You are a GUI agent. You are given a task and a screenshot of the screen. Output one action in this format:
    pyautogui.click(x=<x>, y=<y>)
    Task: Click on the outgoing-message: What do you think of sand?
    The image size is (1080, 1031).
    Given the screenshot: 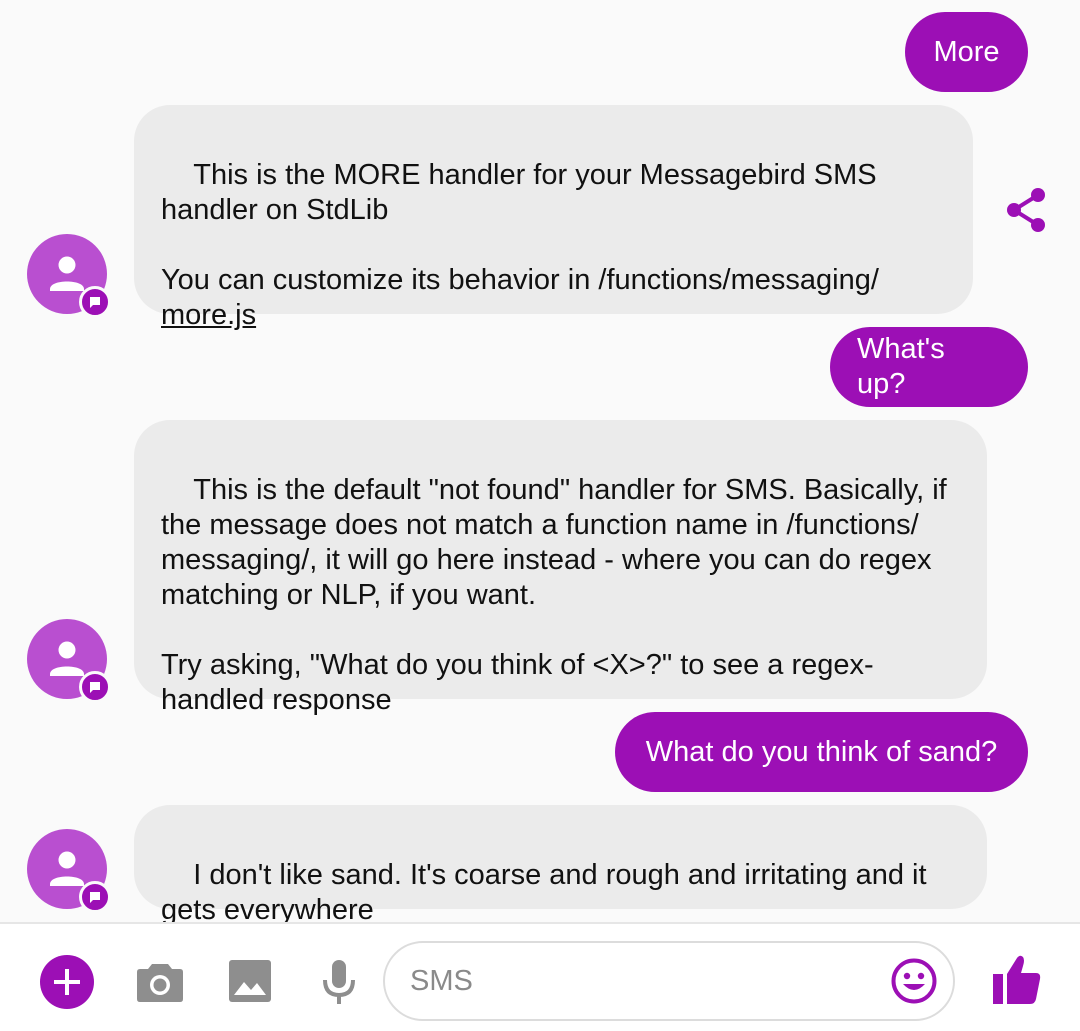 What is the action you would take?
    pyautogui.click(x=821, y=752)
    